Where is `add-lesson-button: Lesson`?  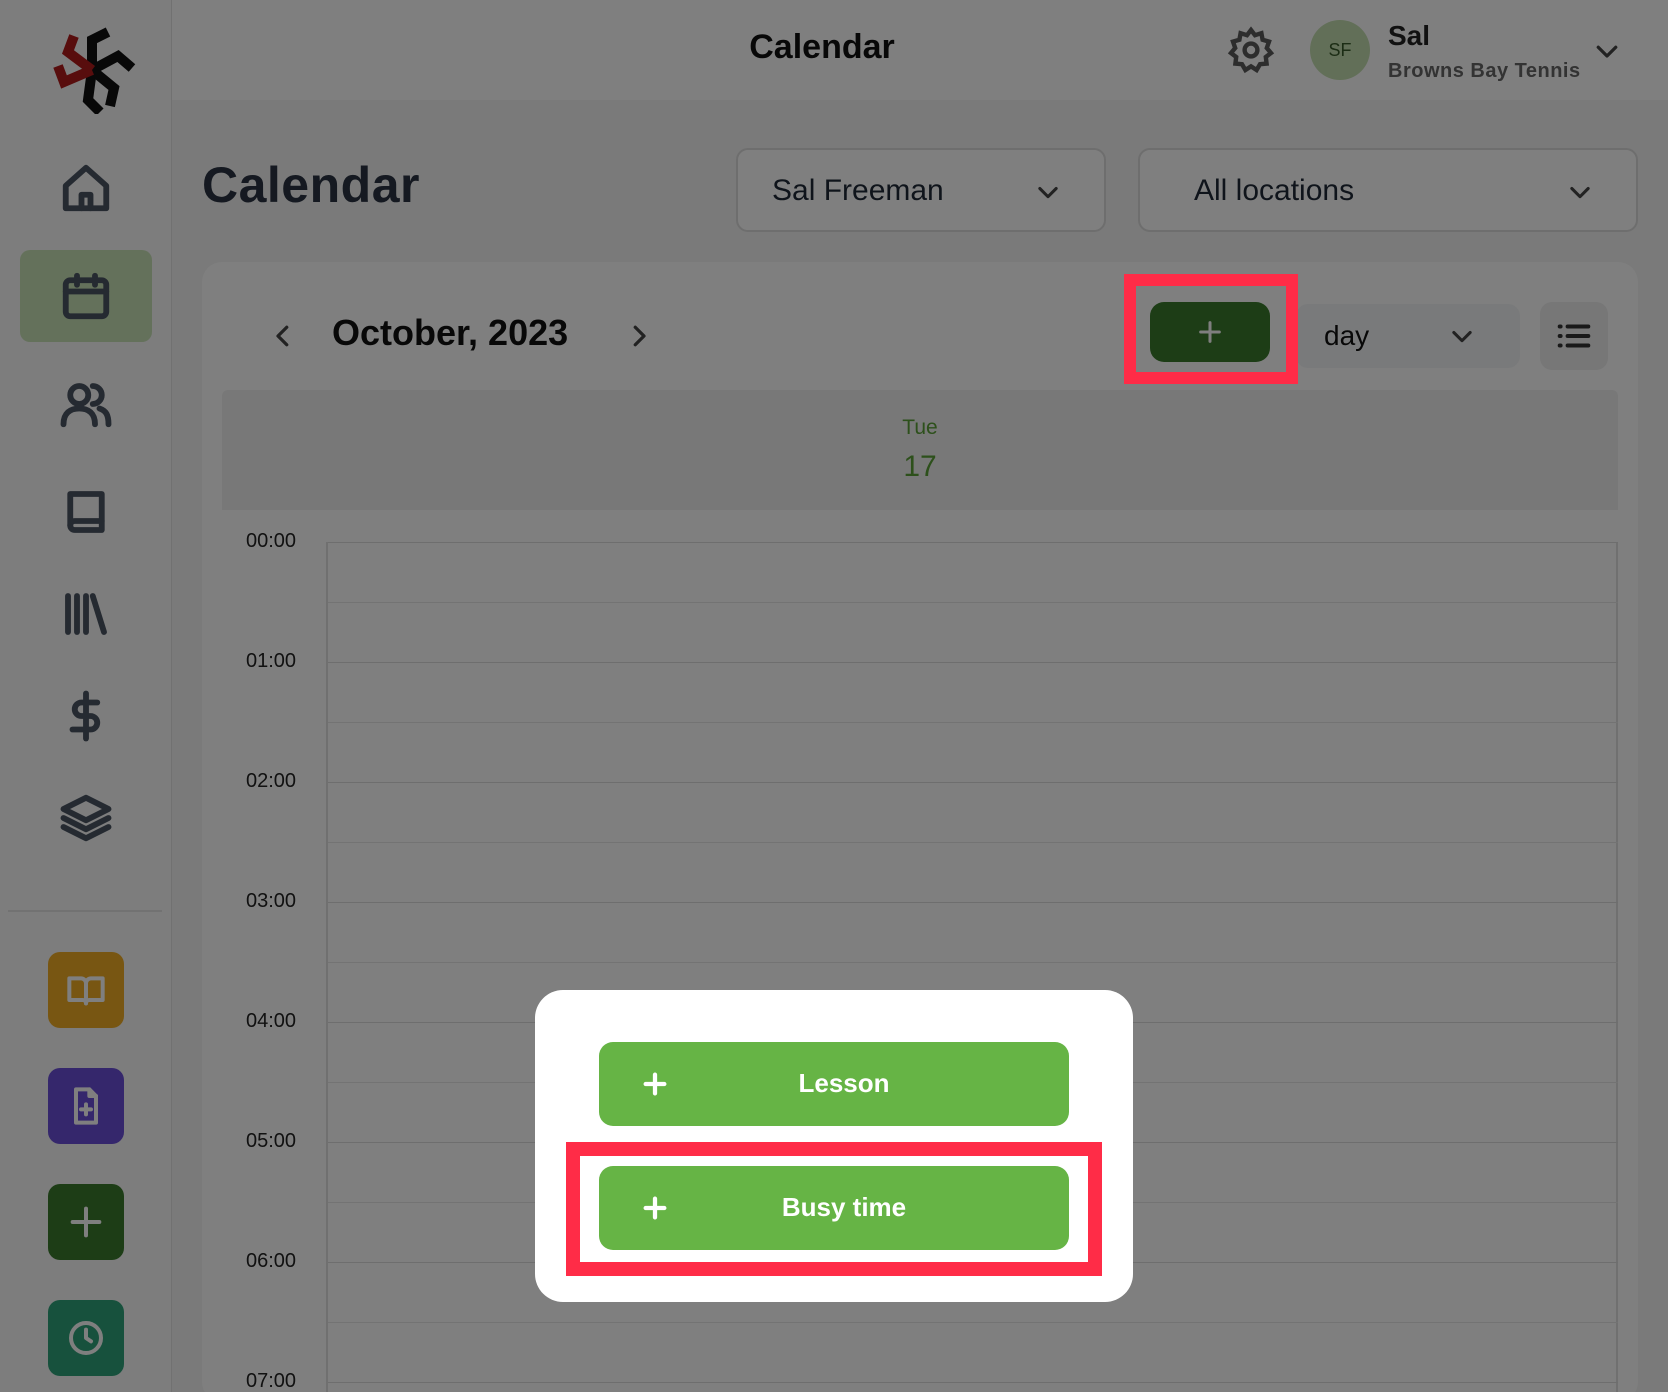
add-lesson-button: Lesson is located at coordinates (834, 1084).